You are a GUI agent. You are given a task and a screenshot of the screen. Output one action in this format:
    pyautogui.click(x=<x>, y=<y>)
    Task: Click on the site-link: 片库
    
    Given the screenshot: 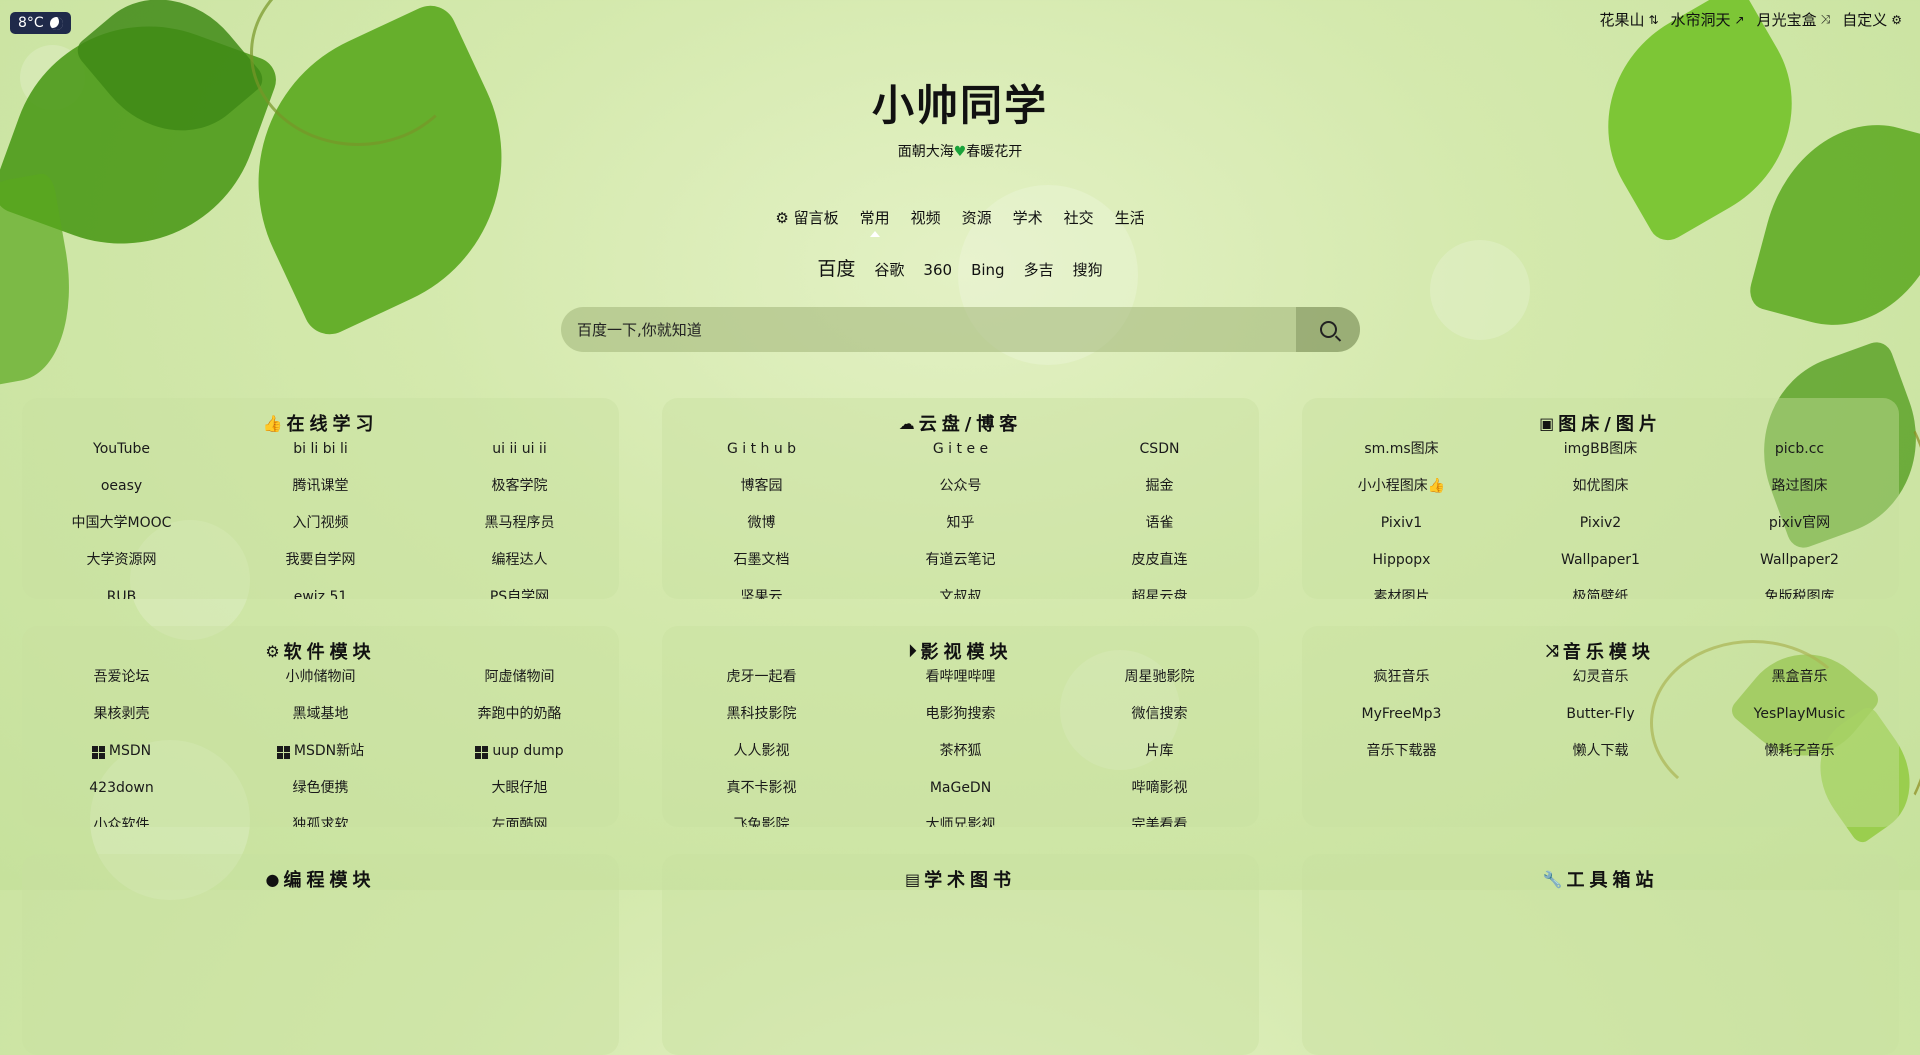 What is the action you would take?
    pyautogui.click(x=1159, y=758)
    